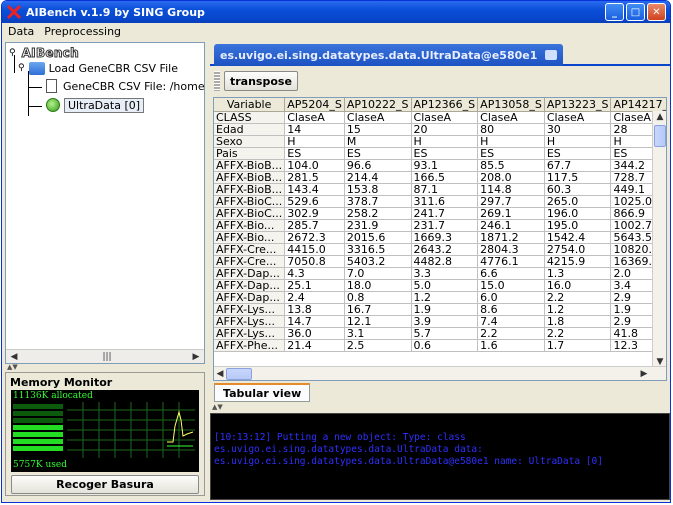  I want to click on table-cell: 258.2, so click(378, 213).